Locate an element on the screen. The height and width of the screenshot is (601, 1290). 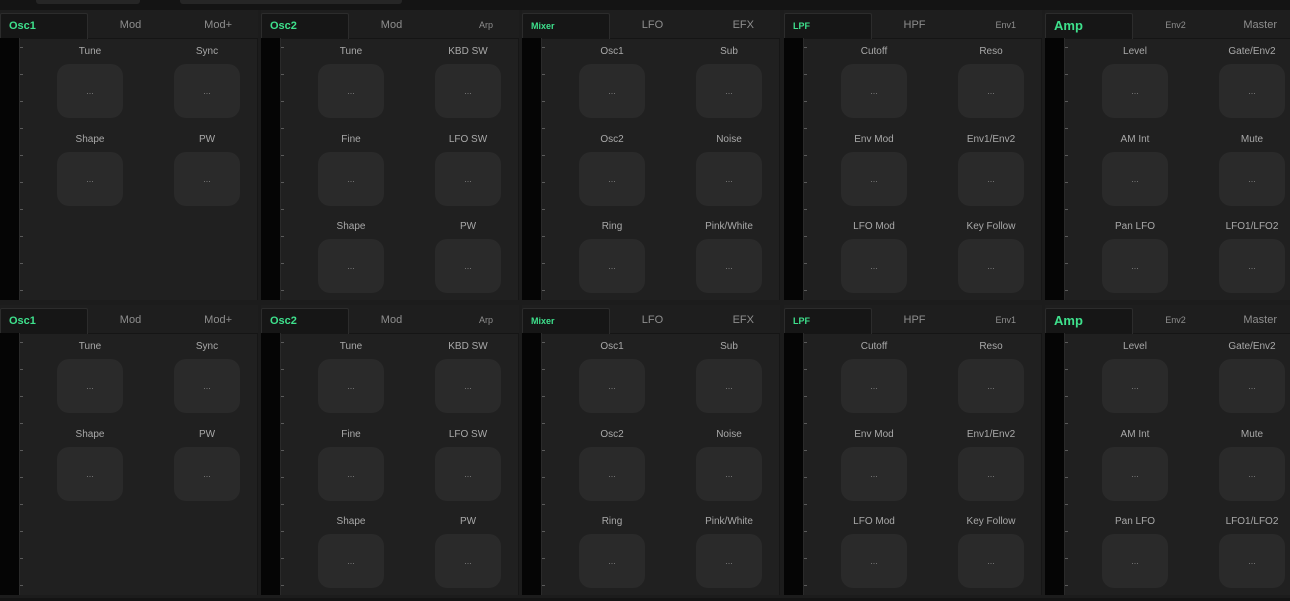
param-label-key-follow: Key Follow is located at coordinates (991, 226).